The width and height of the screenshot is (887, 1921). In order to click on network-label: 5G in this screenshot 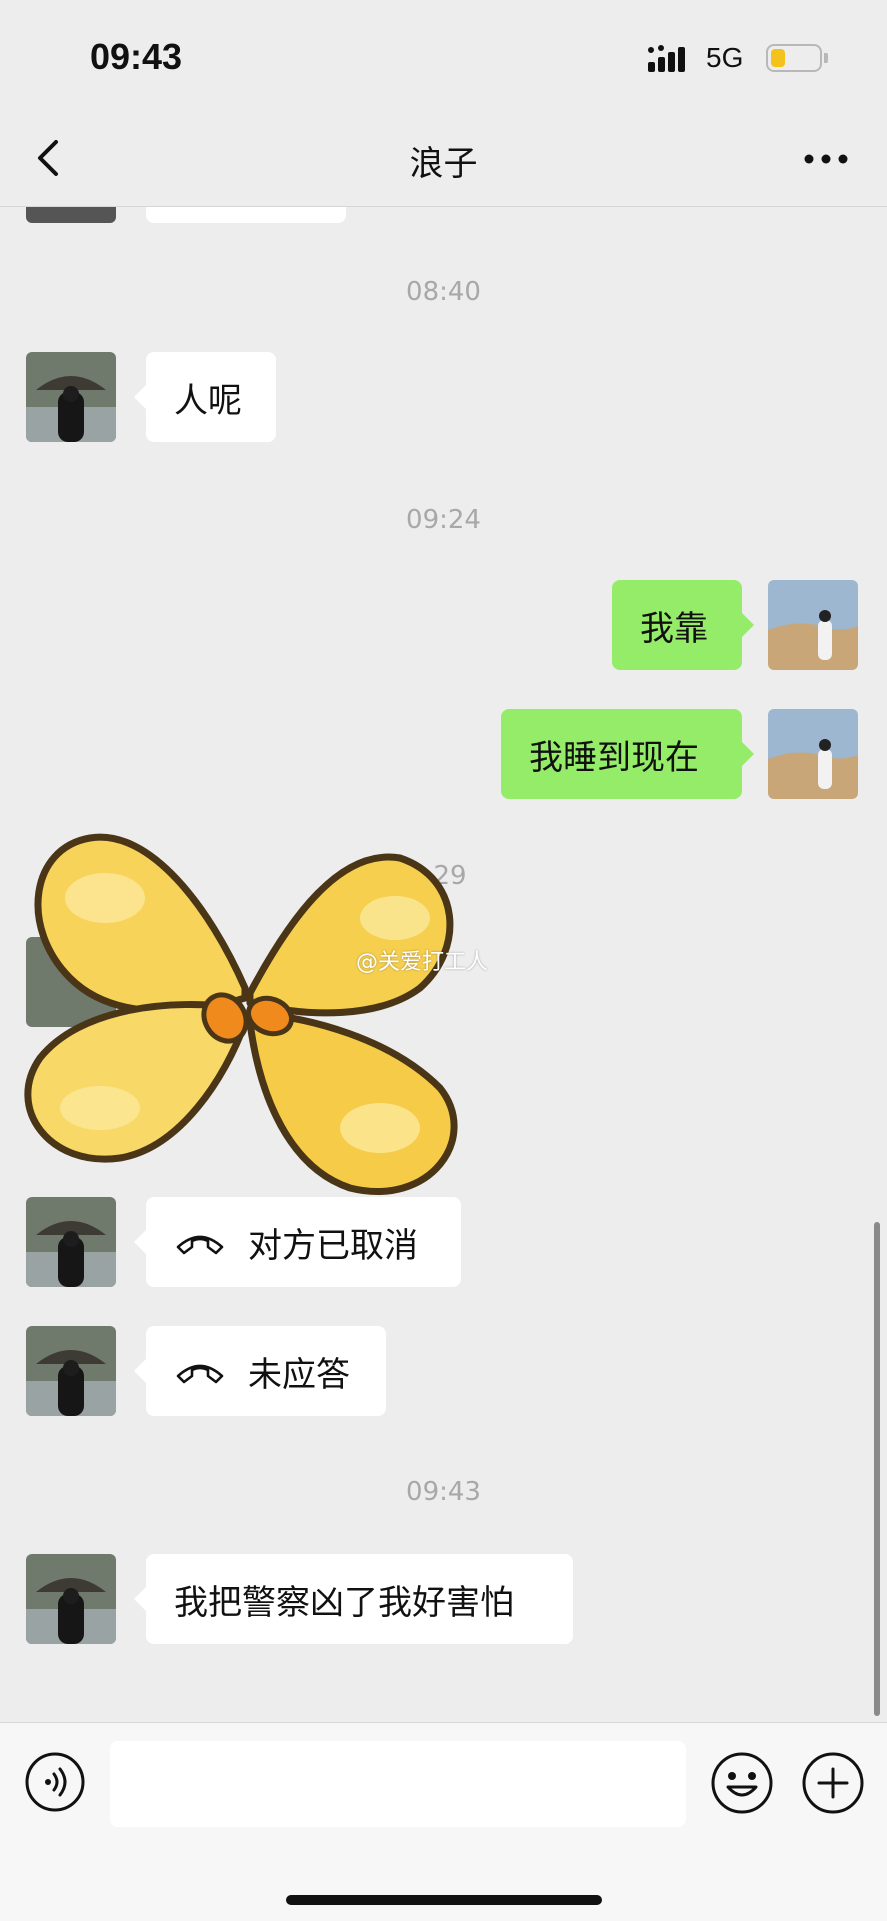, I will do `click(725, 57)`.